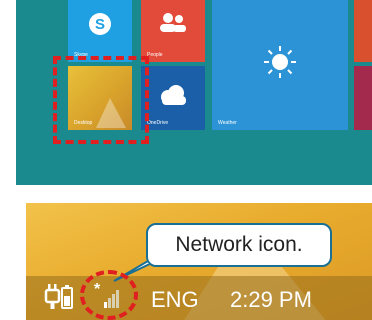 This screenshot has height=320, width=372. Describe the element at coordinates (109, 295) in the screenshot. I see `network-icon-highlight` at that location.